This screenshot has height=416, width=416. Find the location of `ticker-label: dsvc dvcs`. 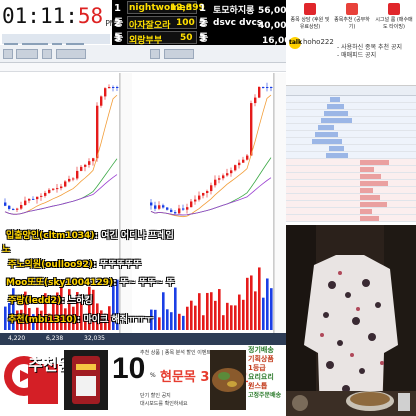

ticker-label: dsvc dvcs is located at coordinates (238, 23).